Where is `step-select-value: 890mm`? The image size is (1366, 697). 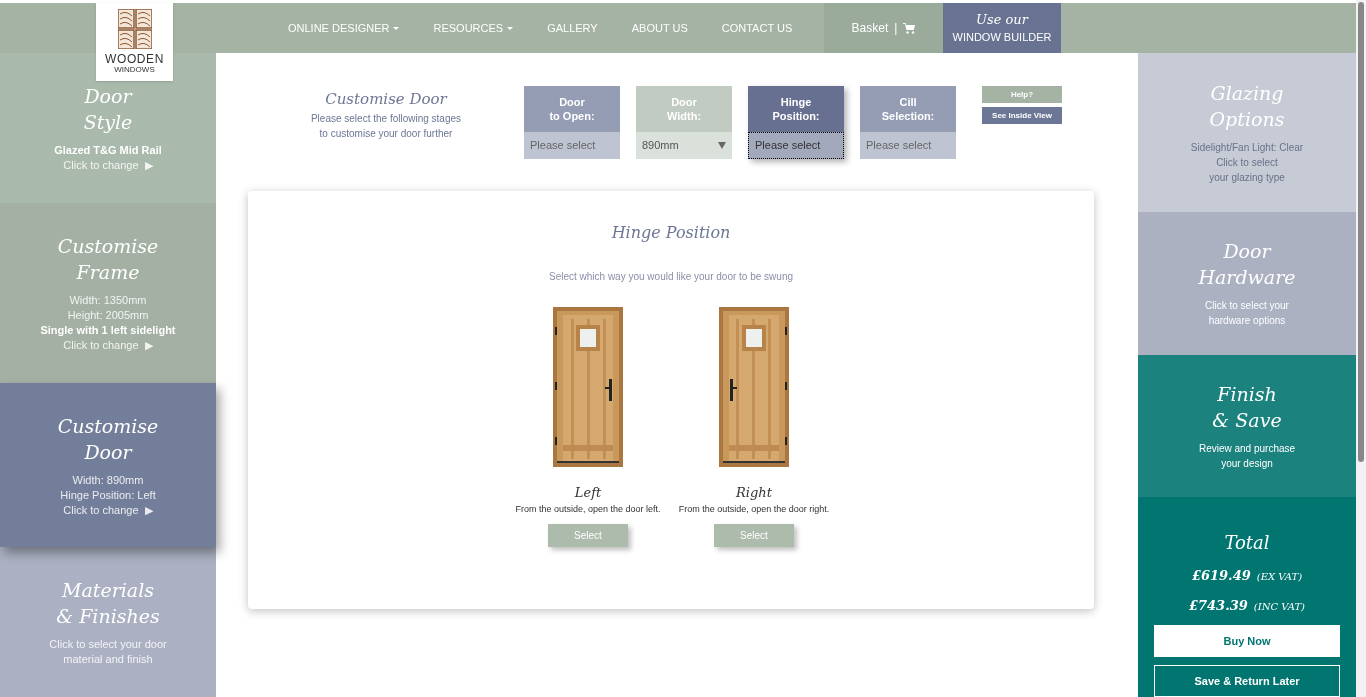
step-select-value: 890mm is located at coordinates (660, 146).